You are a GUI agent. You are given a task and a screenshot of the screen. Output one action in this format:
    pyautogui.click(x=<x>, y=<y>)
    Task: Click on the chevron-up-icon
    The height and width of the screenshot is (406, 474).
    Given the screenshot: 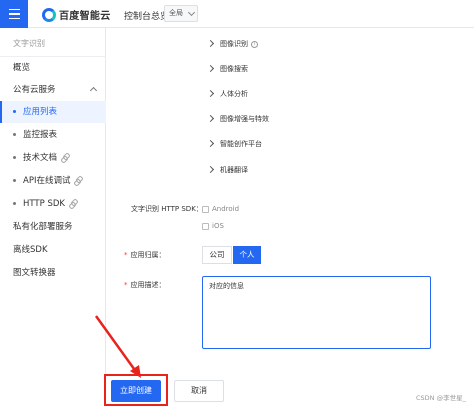 What is the action you would take?
    pyautogui.click(x=93, y=90)
    